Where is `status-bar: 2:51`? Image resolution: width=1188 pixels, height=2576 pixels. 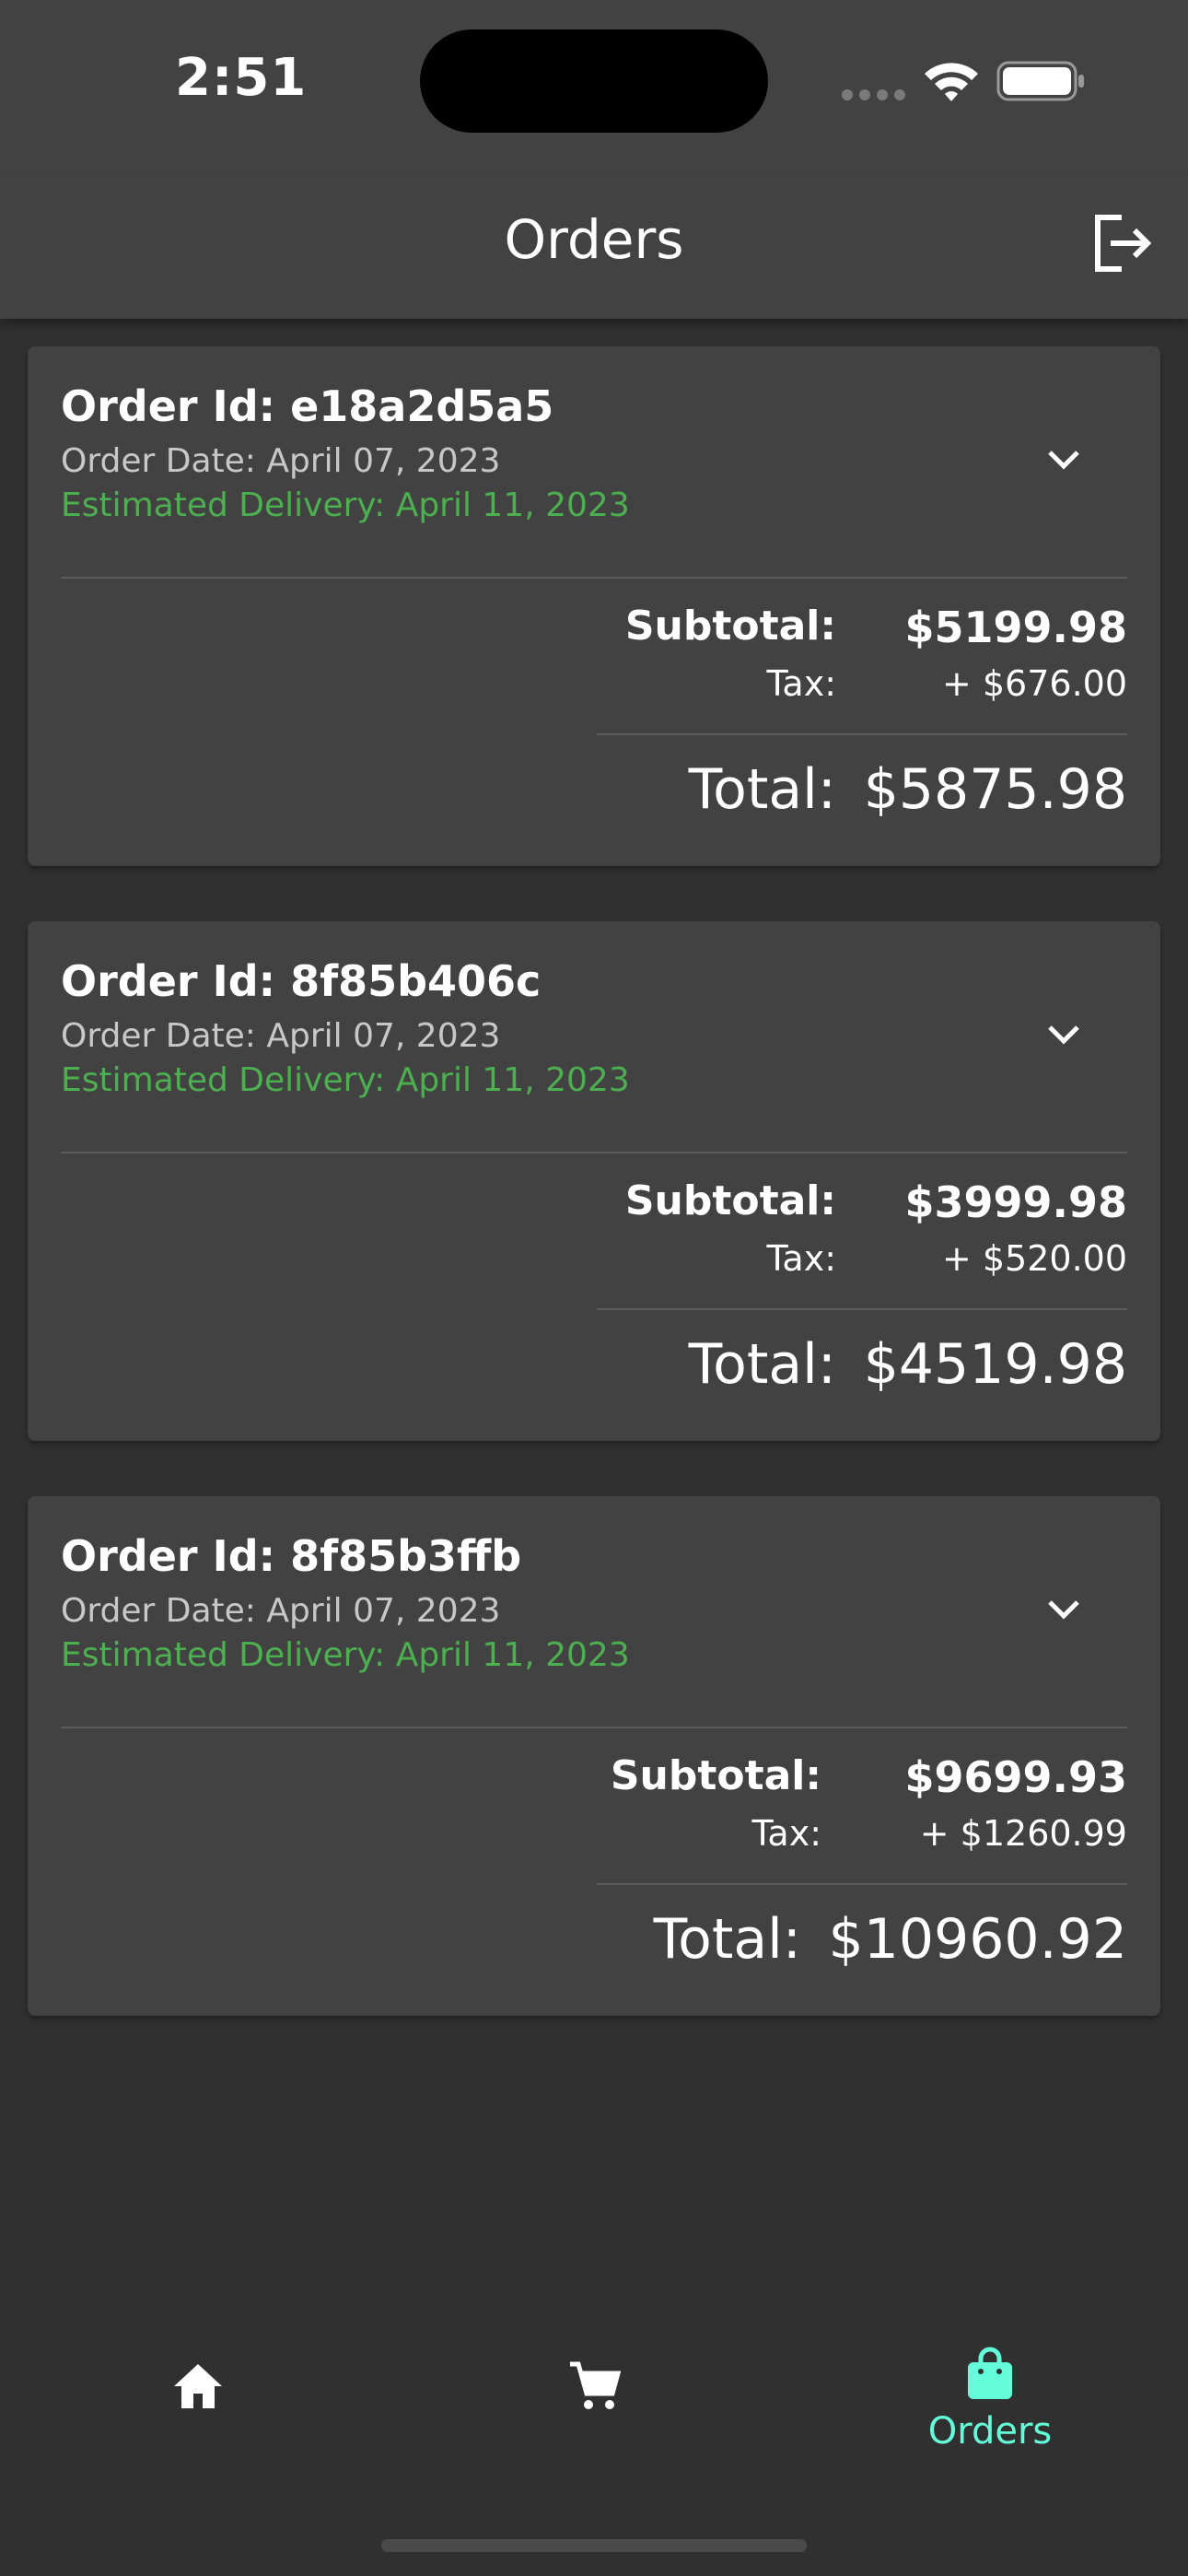
status-bar: 2:51 is located at coordinates (594, 87).